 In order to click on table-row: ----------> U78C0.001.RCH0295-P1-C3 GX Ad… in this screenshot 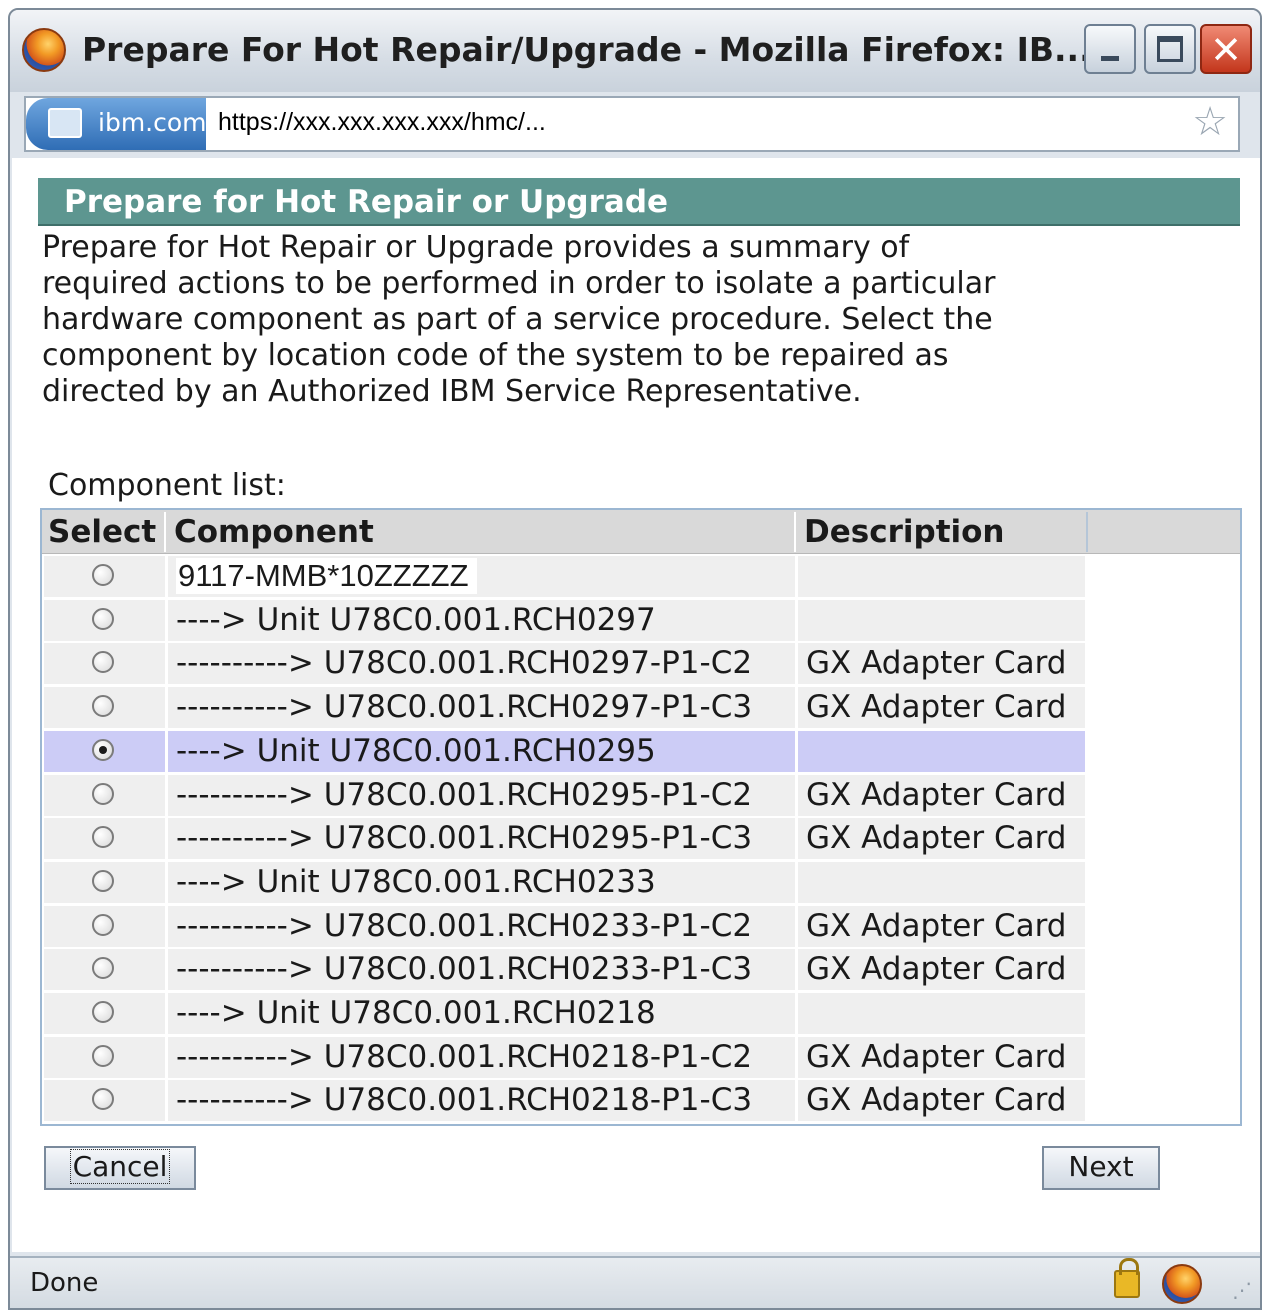, I will do `click(566, 839)`.